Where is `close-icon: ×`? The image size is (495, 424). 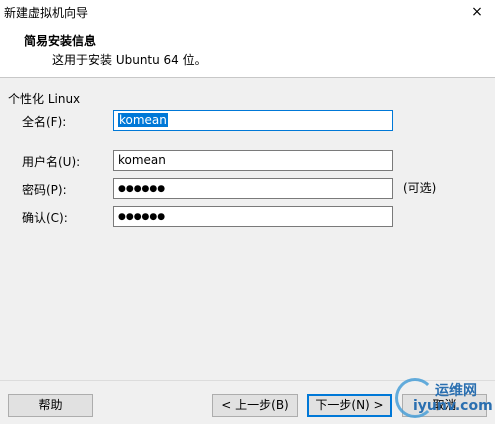 close-icon: × is located at coordinates (477, 12).